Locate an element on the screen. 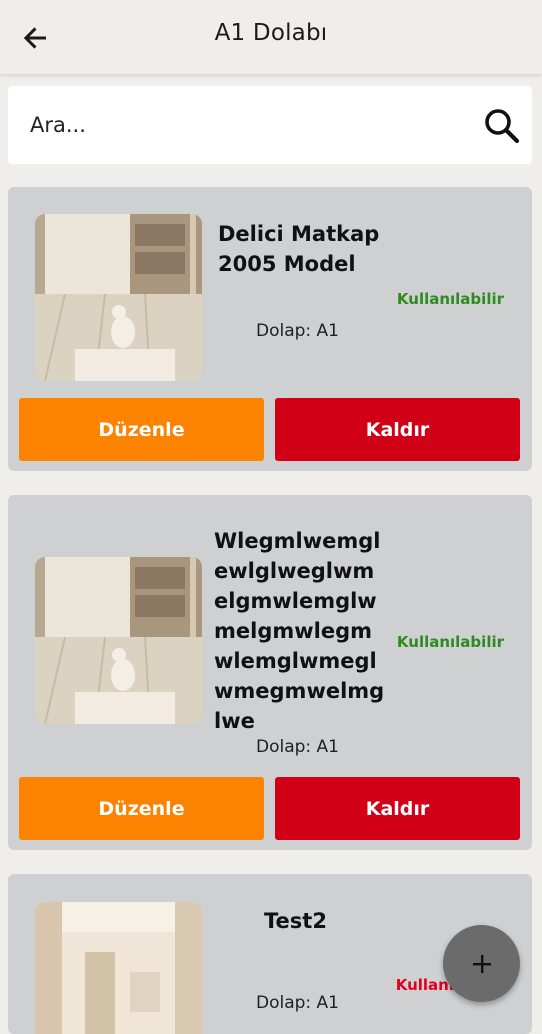 The width and height of the screenshot is (542, 1034). item-name: Test2 is located at coordinates (295, 921).